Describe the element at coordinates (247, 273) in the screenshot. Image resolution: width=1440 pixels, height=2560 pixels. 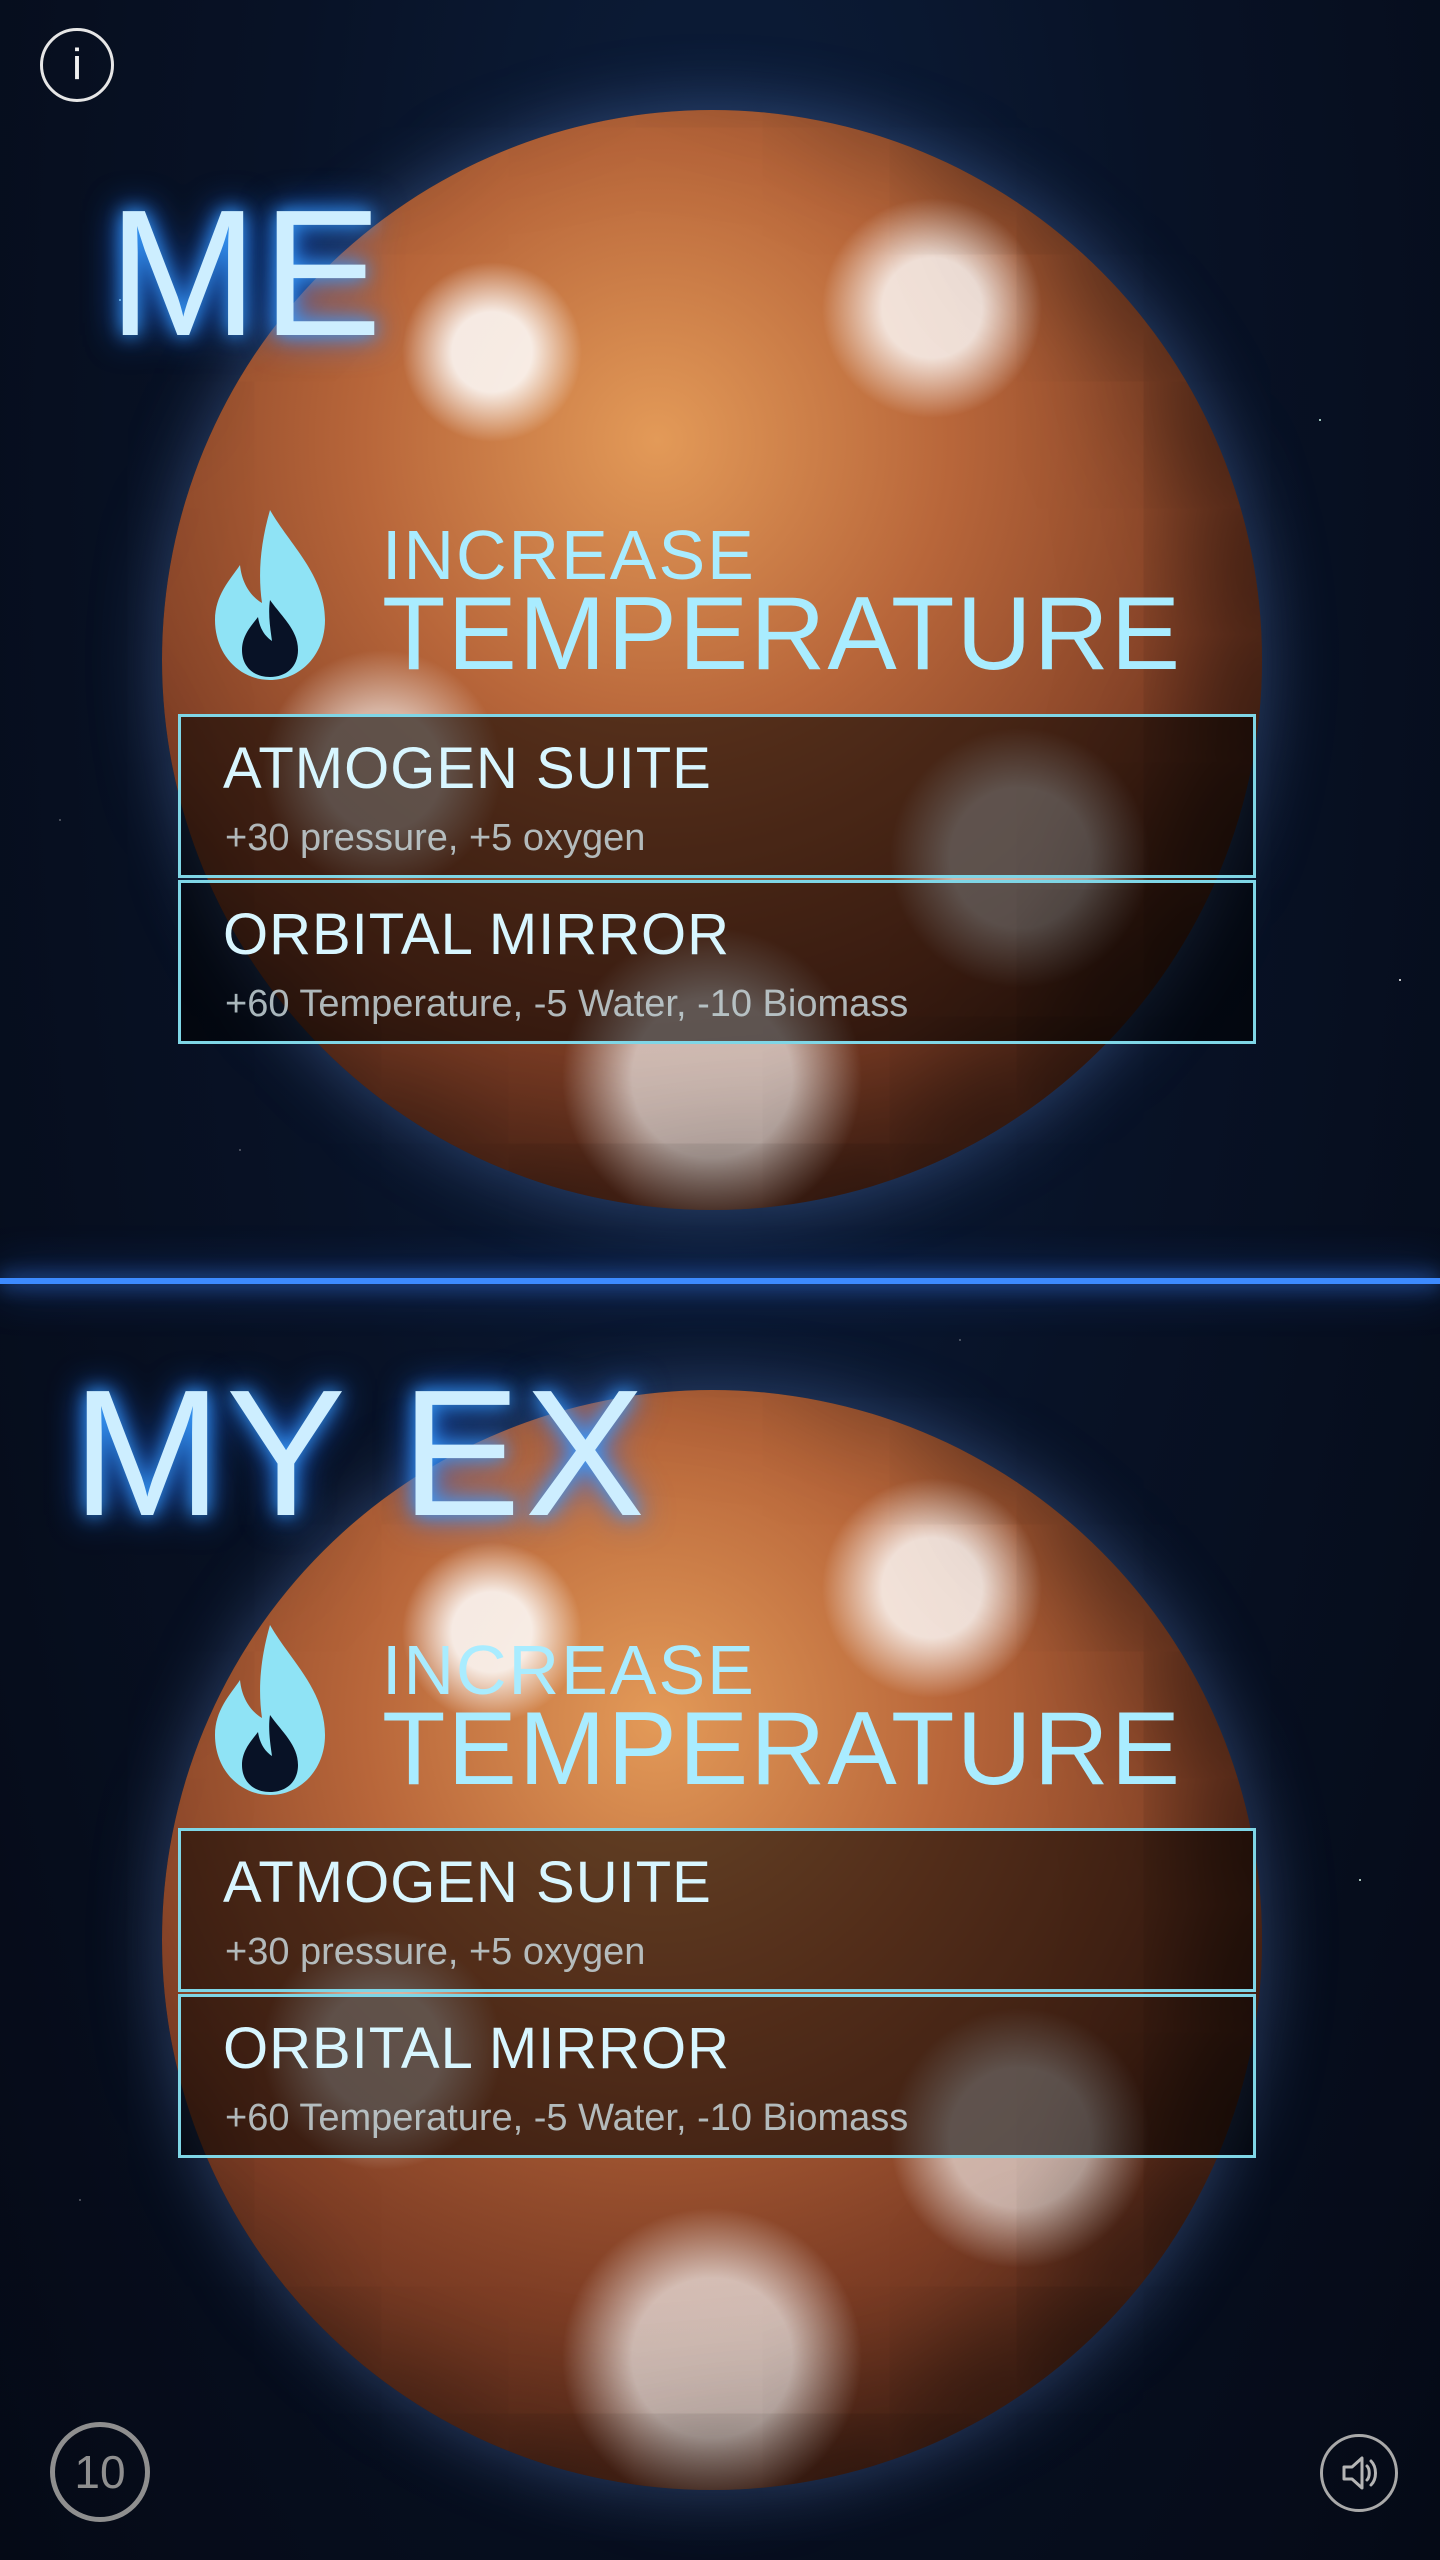
I see `panel-label: ME` at that location.